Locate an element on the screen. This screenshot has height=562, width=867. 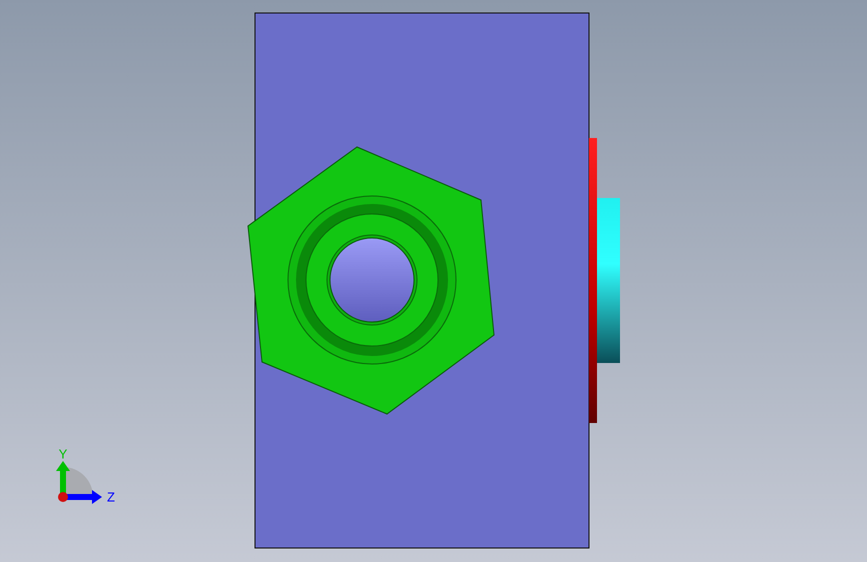
origin-icon is located at coordinates (63, 497).